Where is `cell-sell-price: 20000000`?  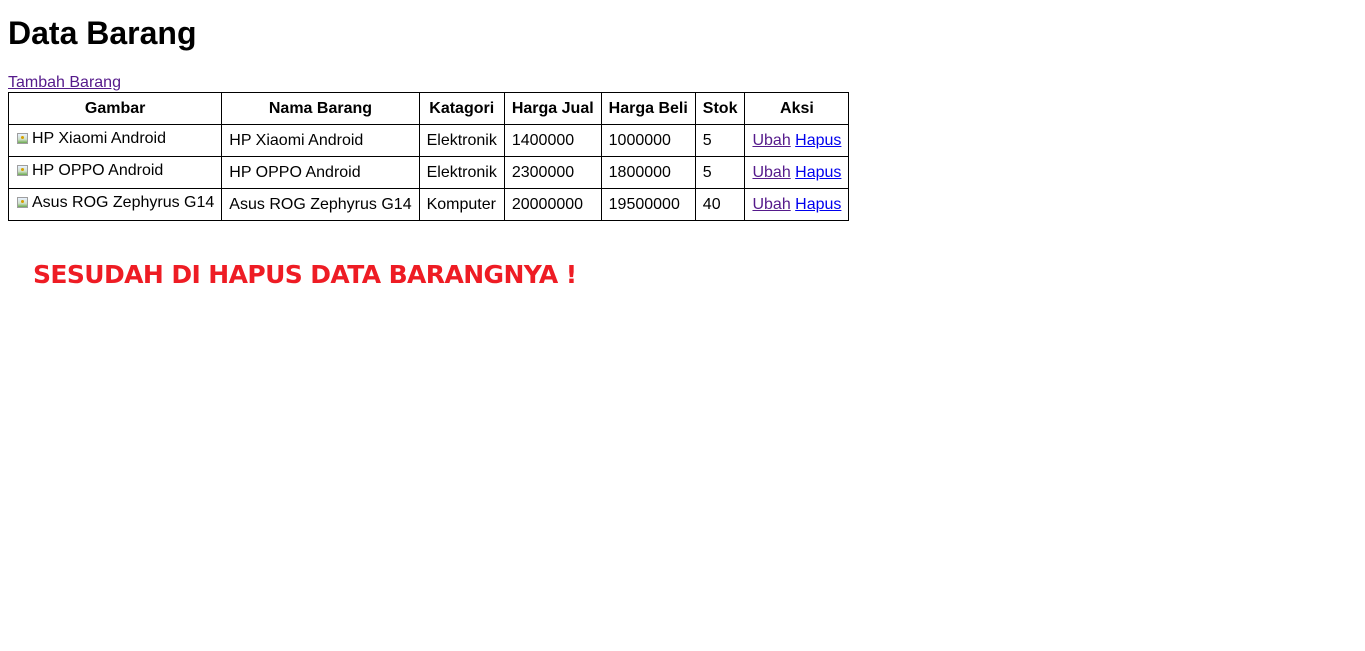
cell-sell-price: 20000000 is located at coordinates (552, 204).